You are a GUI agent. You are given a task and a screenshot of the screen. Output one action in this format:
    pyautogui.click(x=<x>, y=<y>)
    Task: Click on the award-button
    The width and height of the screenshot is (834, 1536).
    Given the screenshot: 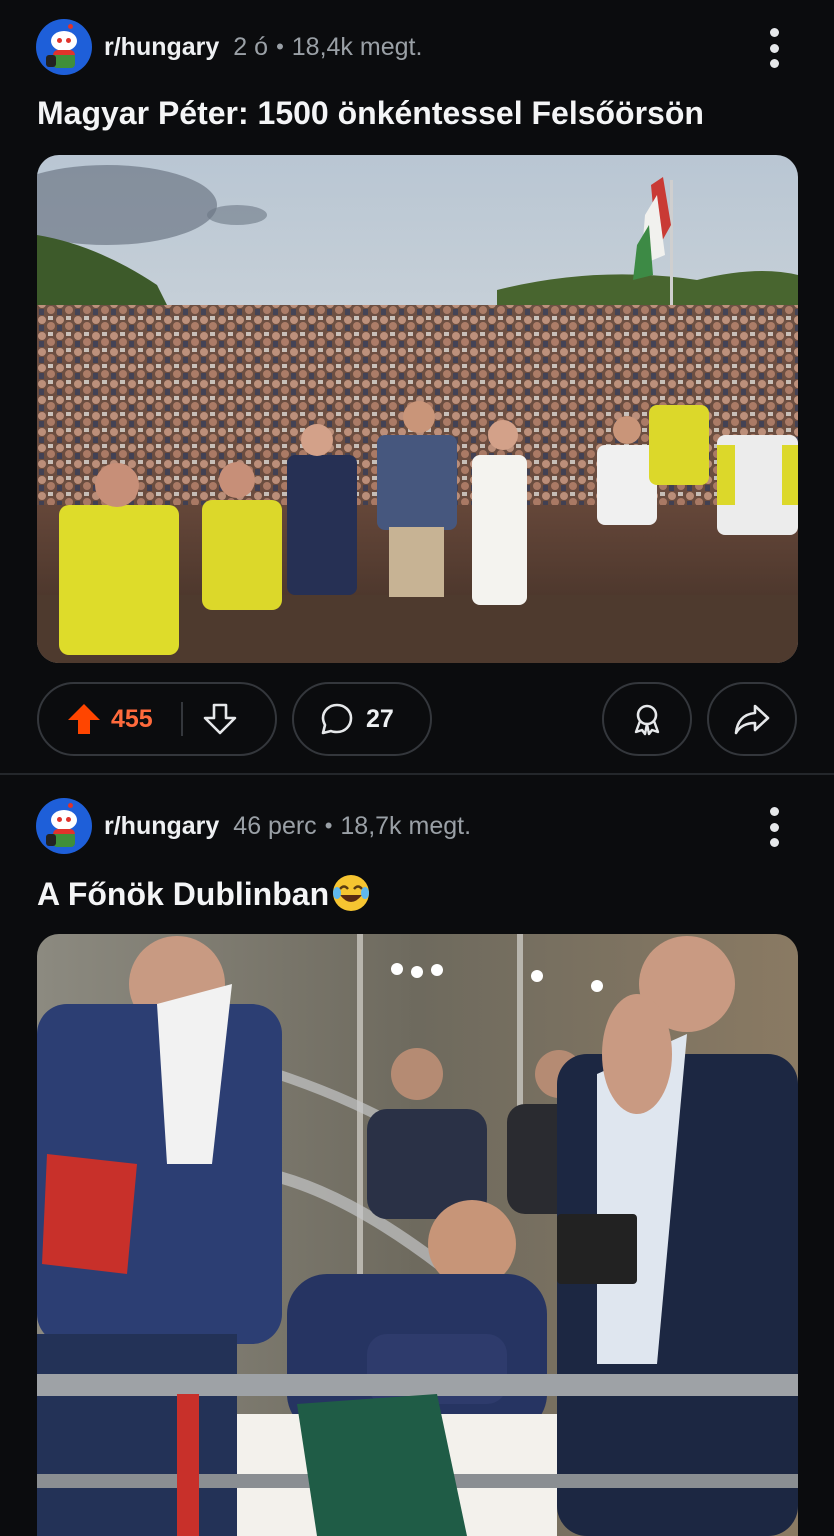 What is the action you would take?
    pyautogui.click(x=647, y=719)
    